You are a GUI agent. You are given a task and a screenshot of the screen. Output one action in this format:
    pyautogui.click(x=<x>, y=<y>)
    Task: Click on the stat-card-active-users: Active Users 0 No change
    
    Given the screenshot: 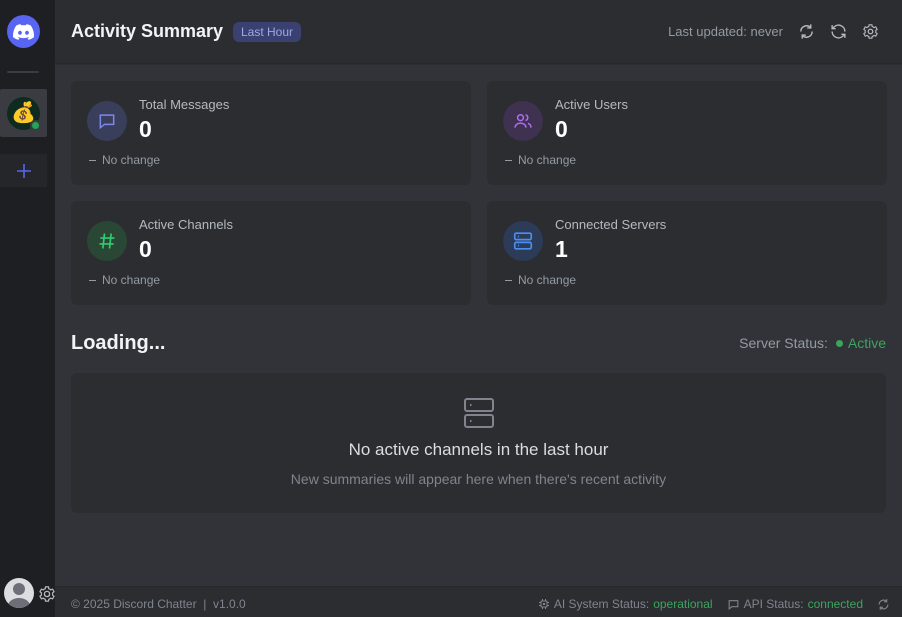 What is the action you would take?
    pyautogui.click(x=687, y=133)
    